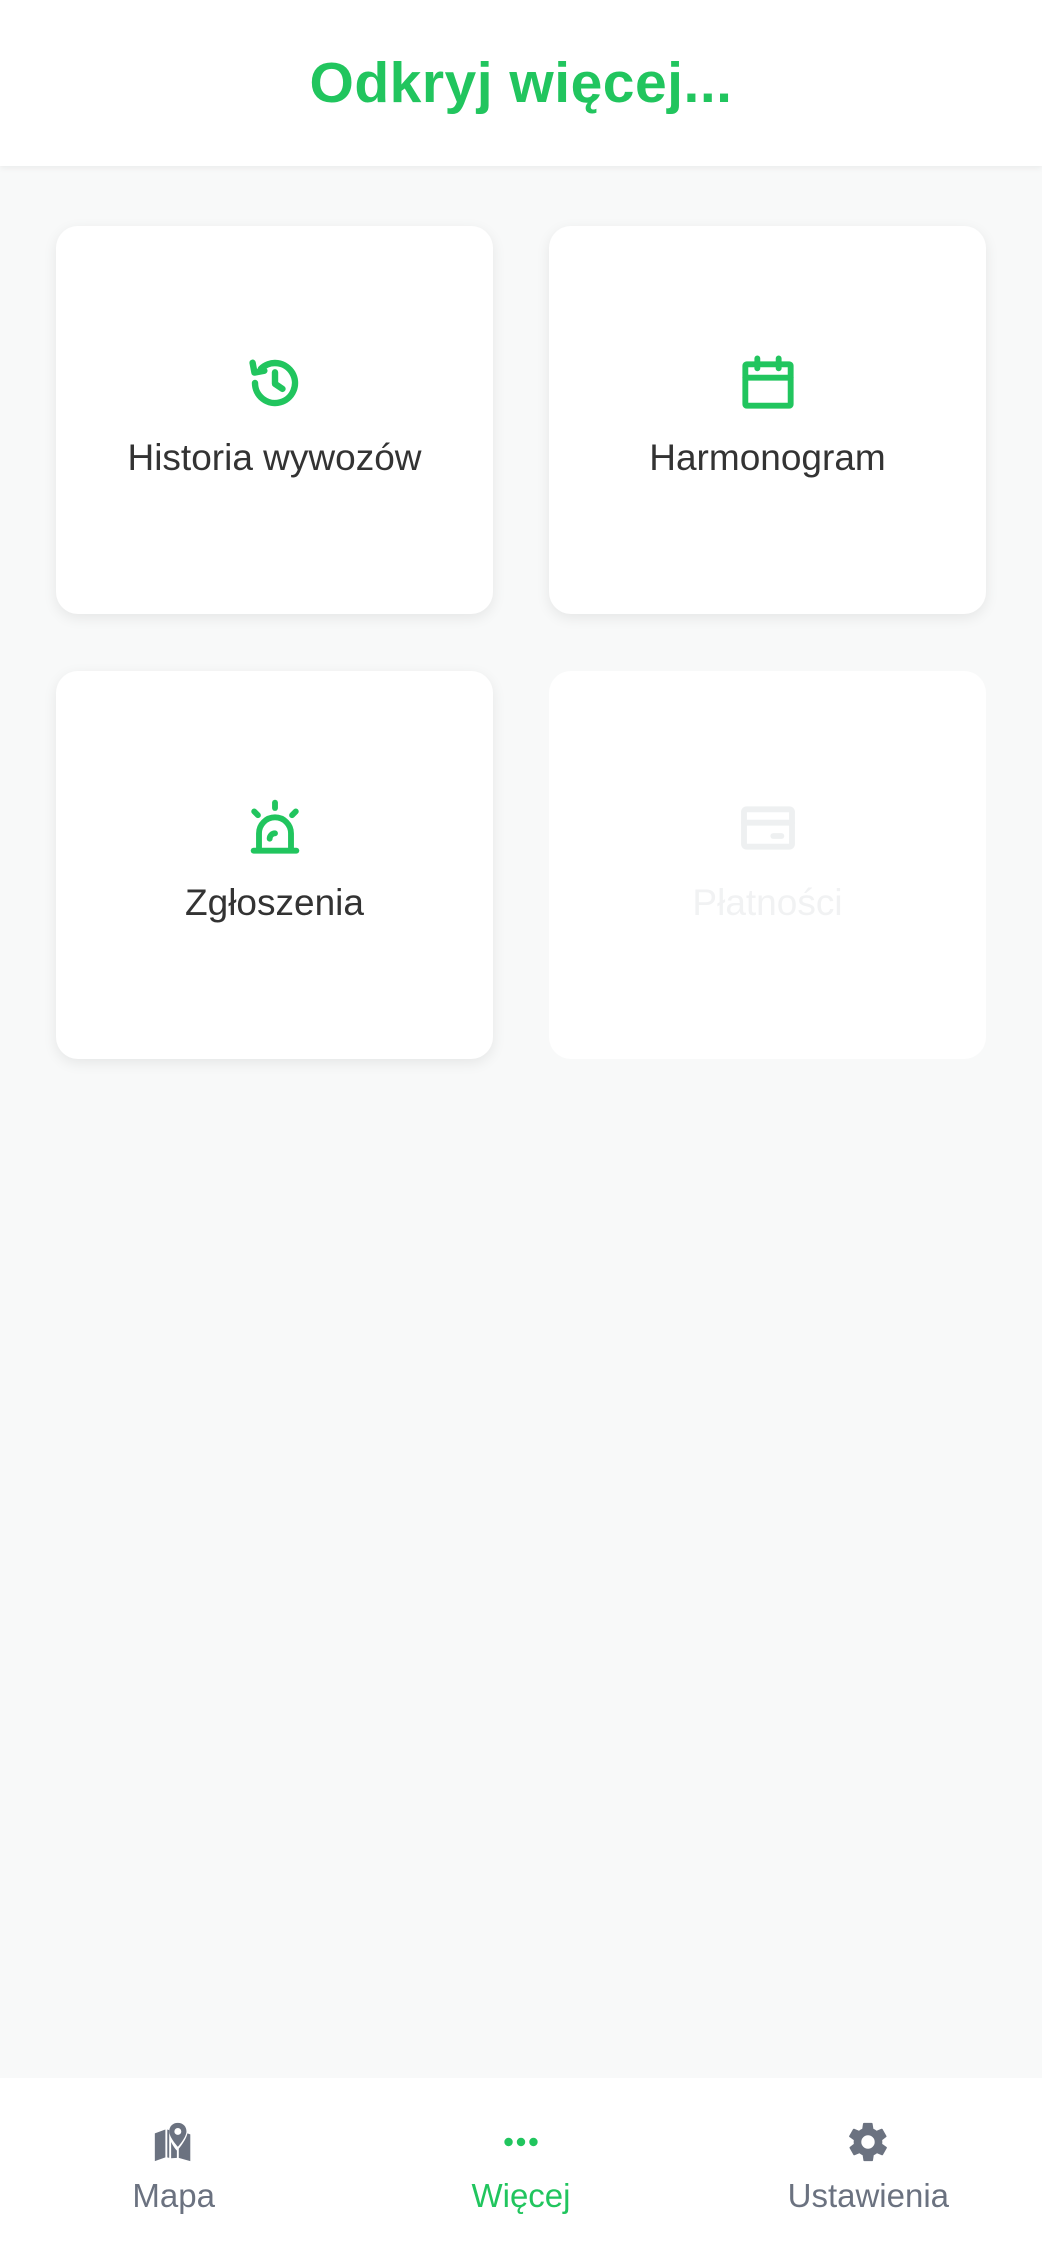 Image resolution: width=1042 pixels, height=2256 pixels. I want to click on nav-label: Więcej, so click(521, 2195).